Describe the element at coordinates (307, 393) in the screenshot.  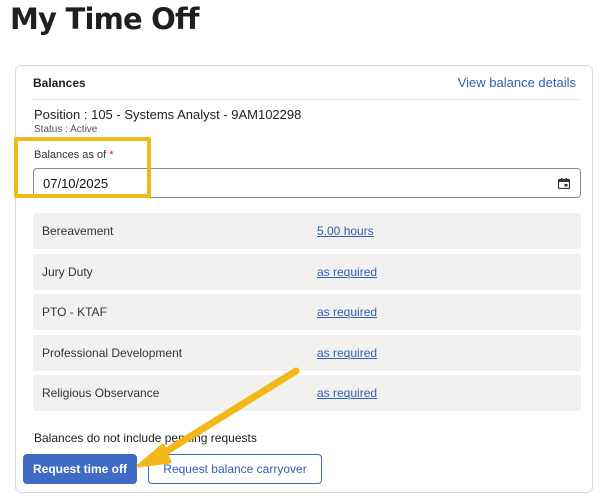
I see `balance-row: Religious Observance as required` at that location.